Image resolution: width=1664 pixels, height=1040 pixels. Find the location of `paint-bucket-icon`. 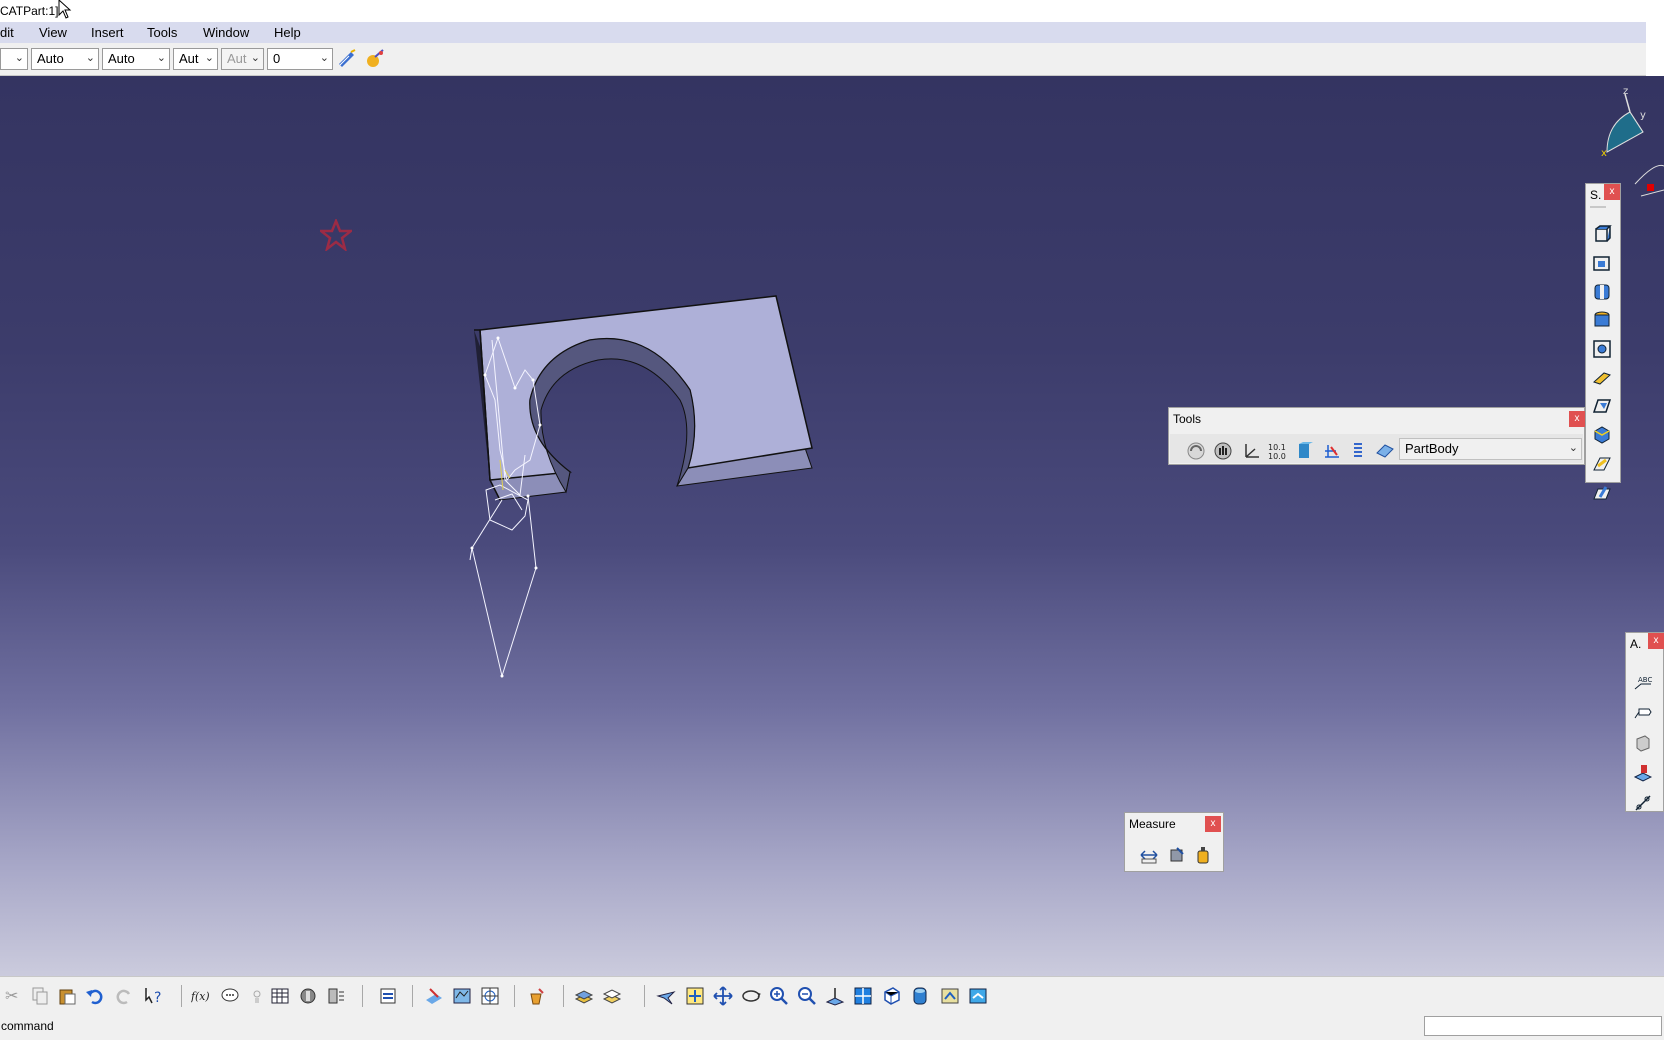

paint-bucket-icon is located at coordinates (537, 996).